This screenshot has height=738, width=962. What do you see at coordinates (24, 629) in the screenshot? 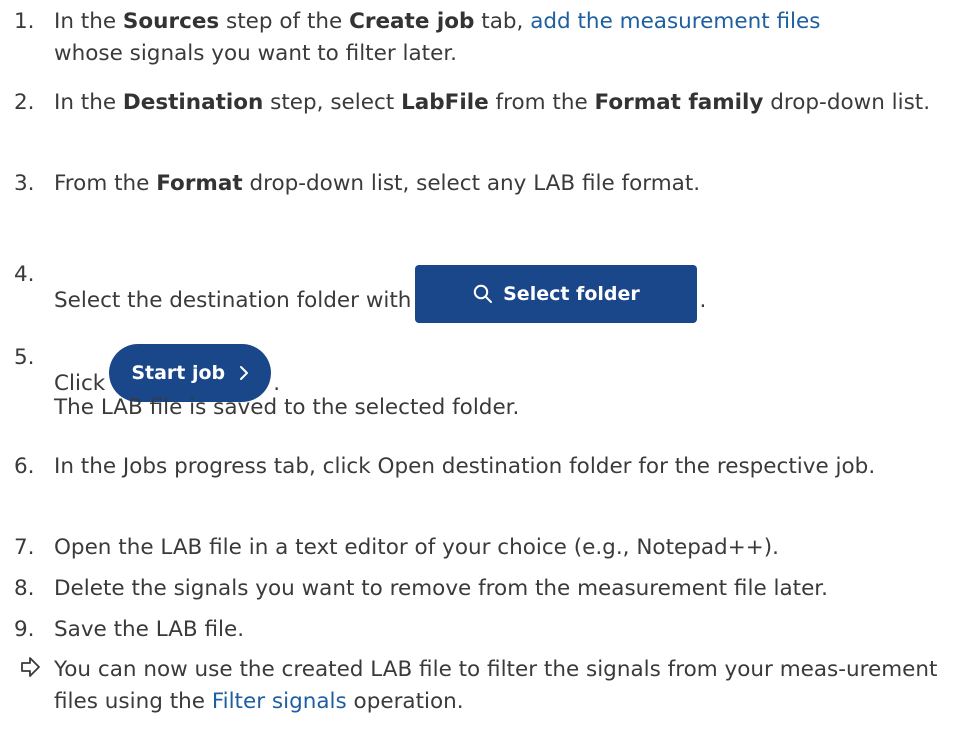
I see `step-number: 9.` at bounding box center [24, 629].